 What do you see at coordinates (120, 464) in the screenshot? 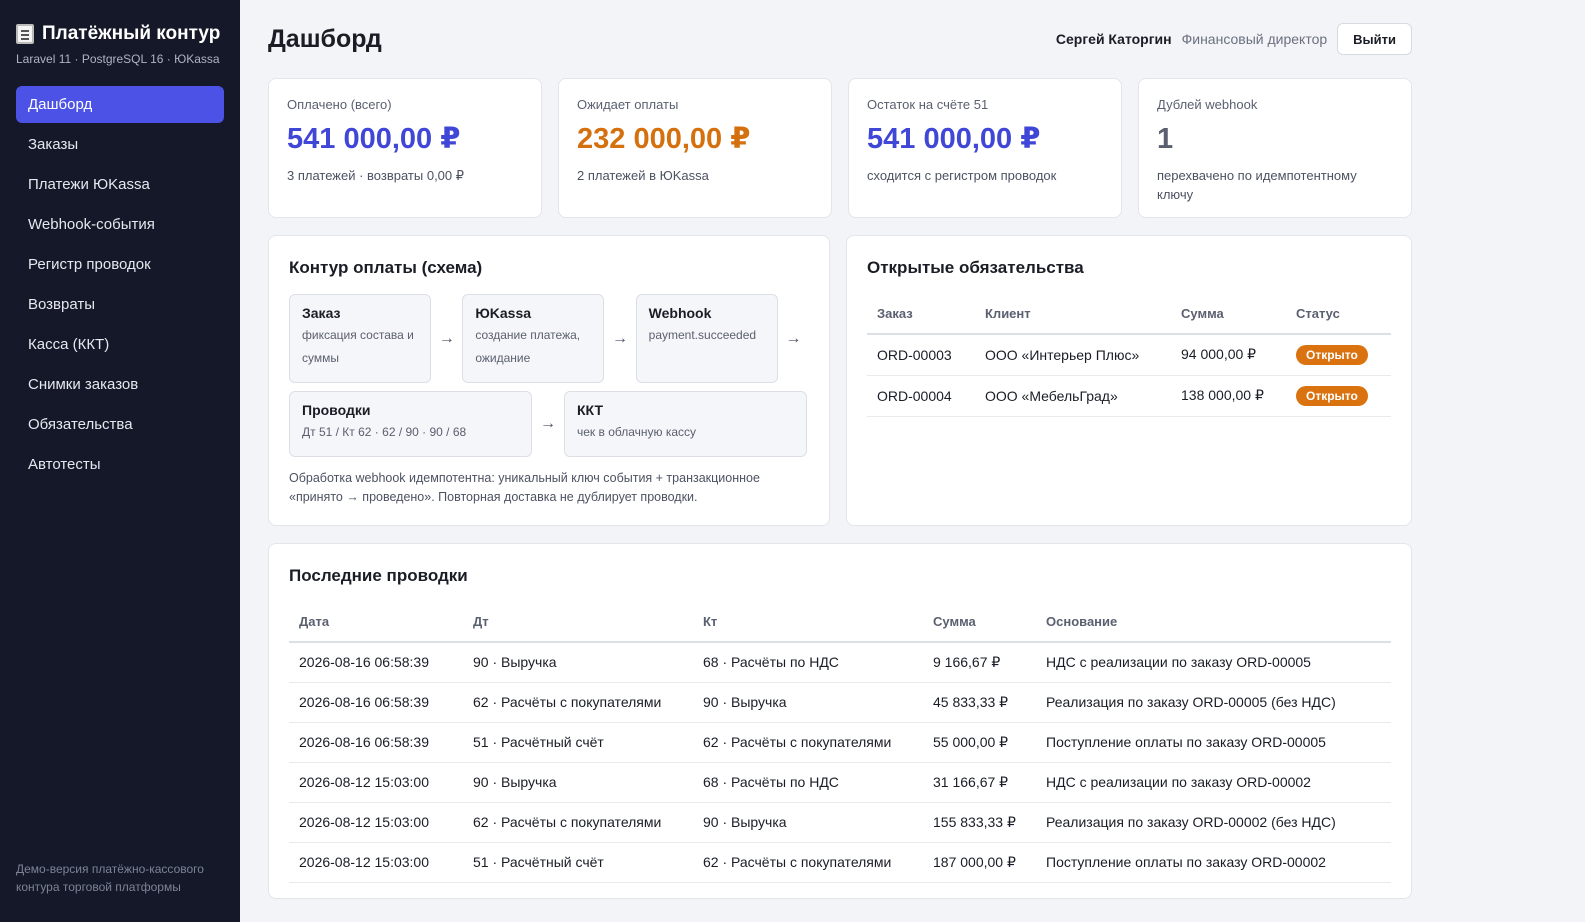
I see `sidebar-item-autotests: Автотесты` at bounding box center [120, 464].